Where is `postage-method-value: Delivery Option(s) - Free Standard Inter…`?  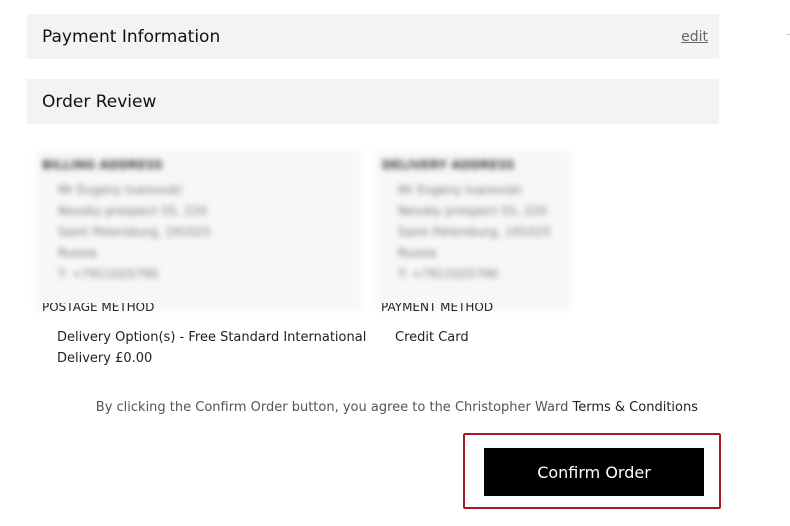 postage-method-value: Delivery Option(s) - Free Standard Inter… is located at coordinates (212, 348).